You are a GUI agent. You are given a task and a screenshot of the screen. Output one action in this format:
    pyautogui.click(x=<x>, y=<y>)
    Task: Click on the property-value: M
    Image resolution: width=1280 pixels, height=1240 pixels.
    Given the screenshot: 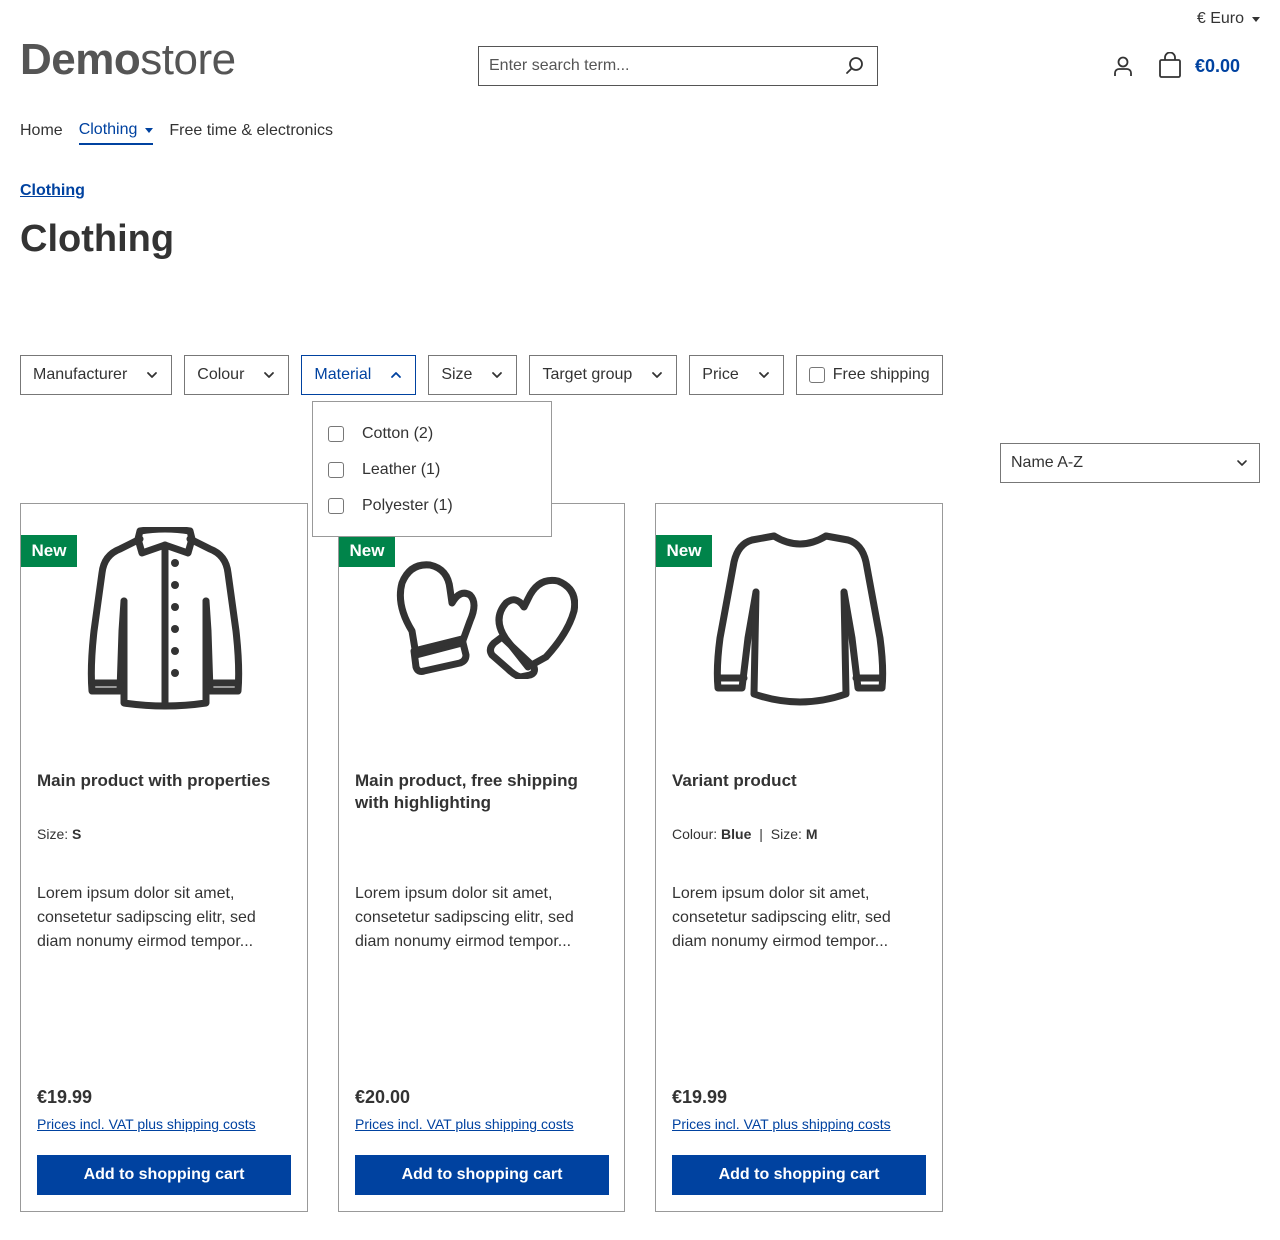 What is the action you would take?
    pyautogui.click(x=811, y=834)
    